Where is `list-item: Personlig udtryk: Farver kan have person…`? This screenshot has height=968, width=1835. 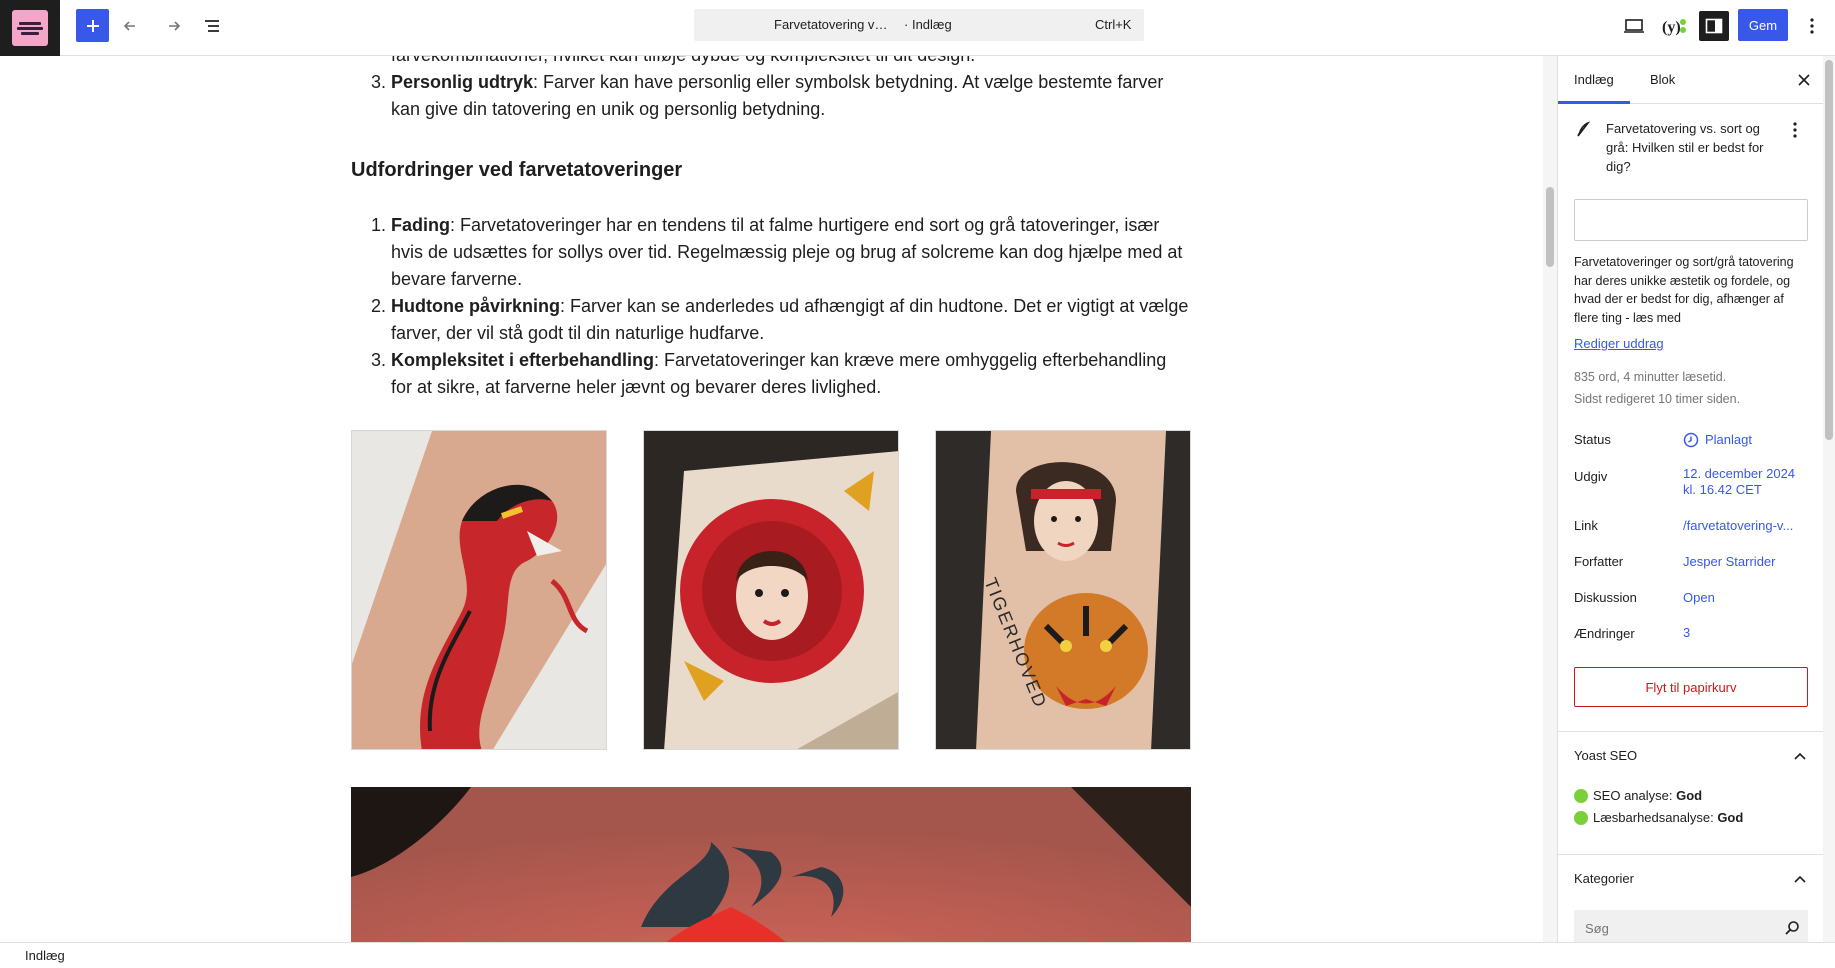 list-item: Personlig udtryk: Farver kan have person… is located at coordinates (791, 96).